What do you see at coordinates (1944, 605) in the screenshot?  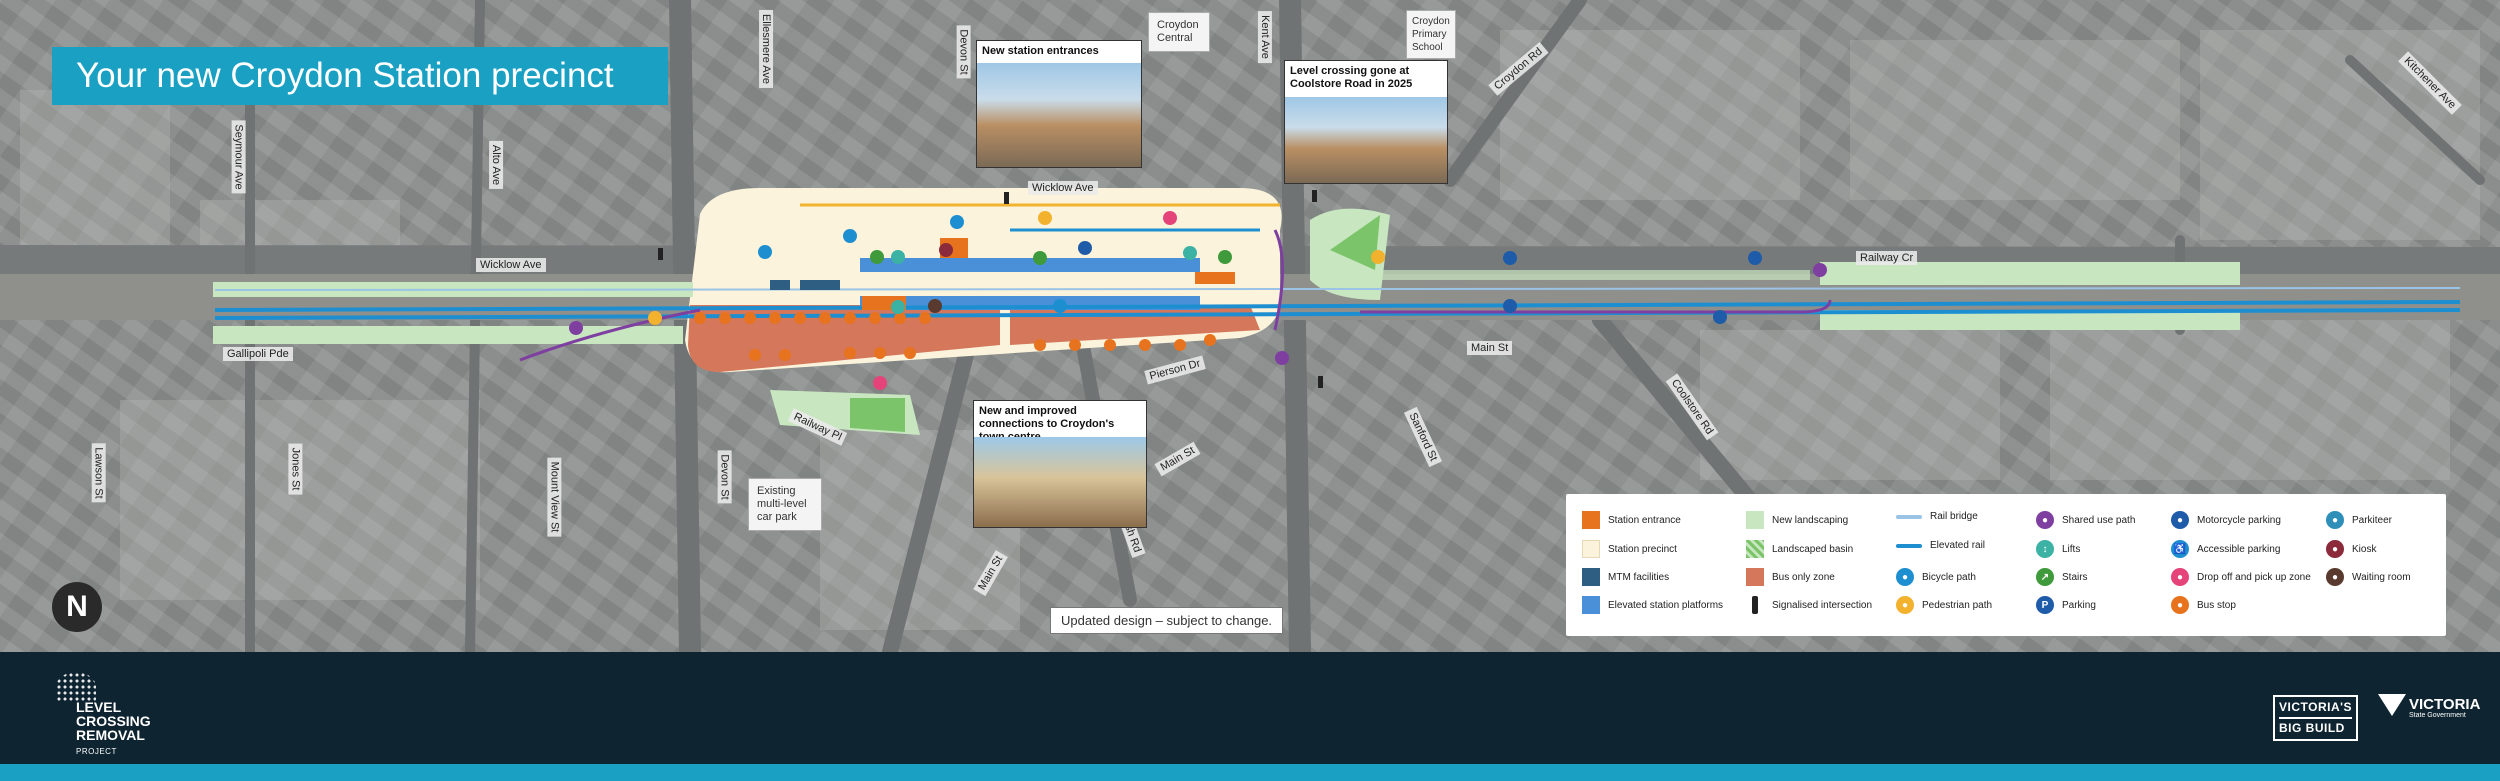 I see `legend-item: ● Pedestrian path` at bounding box center [1944, 605].